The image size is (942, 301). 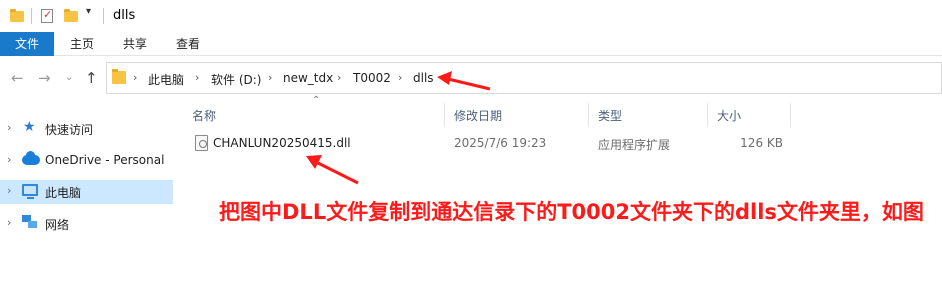 What do you see at coordinates (634, 145) in the screenshot?
I see `file-type: 应用程序扩展` at bounding box center [634, 145].